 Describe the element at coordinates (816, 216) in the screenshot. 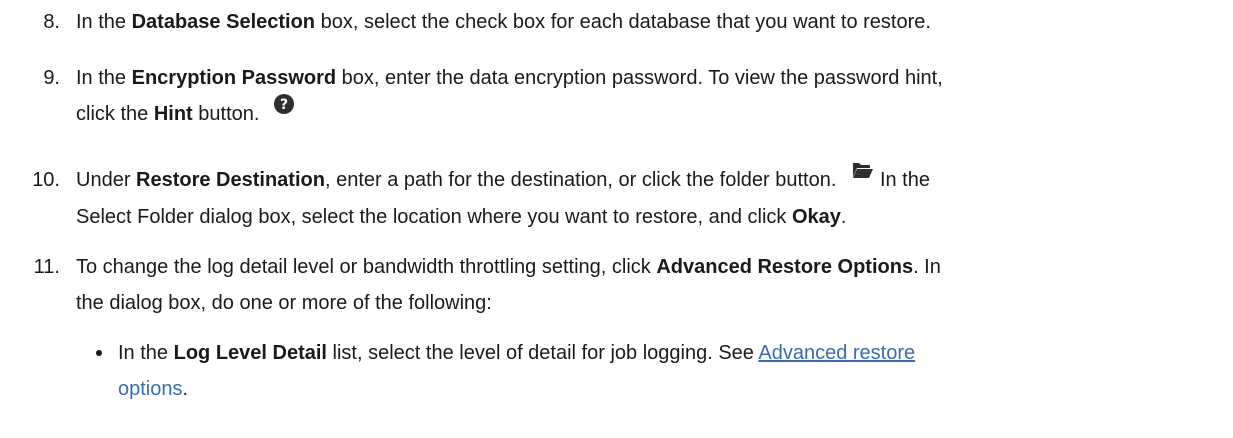

I see `ui-term-okay: Okay` at that location.